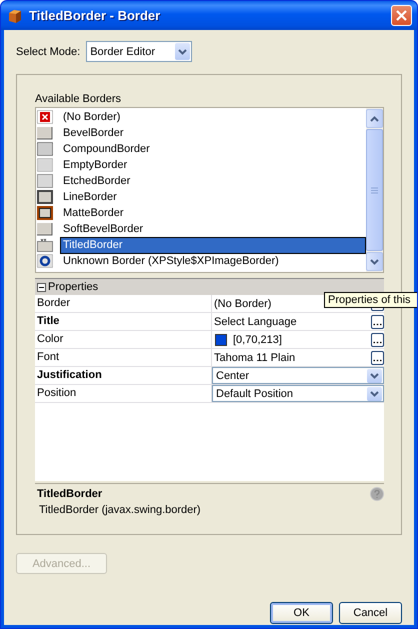  I want to click on border-list-item: LineBorder, so click(213, 197).